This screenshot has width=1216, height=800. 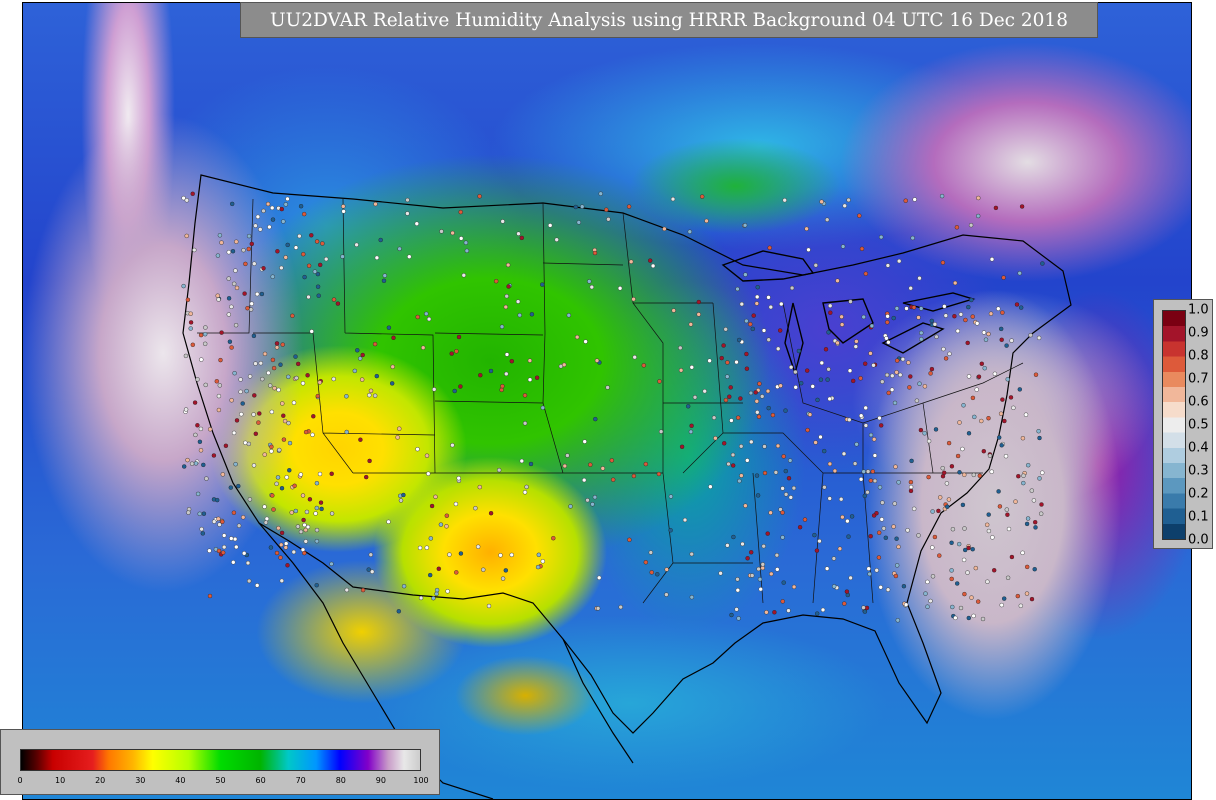 I want to click on rh-tick-label: 60, so click(x=260, y=780).